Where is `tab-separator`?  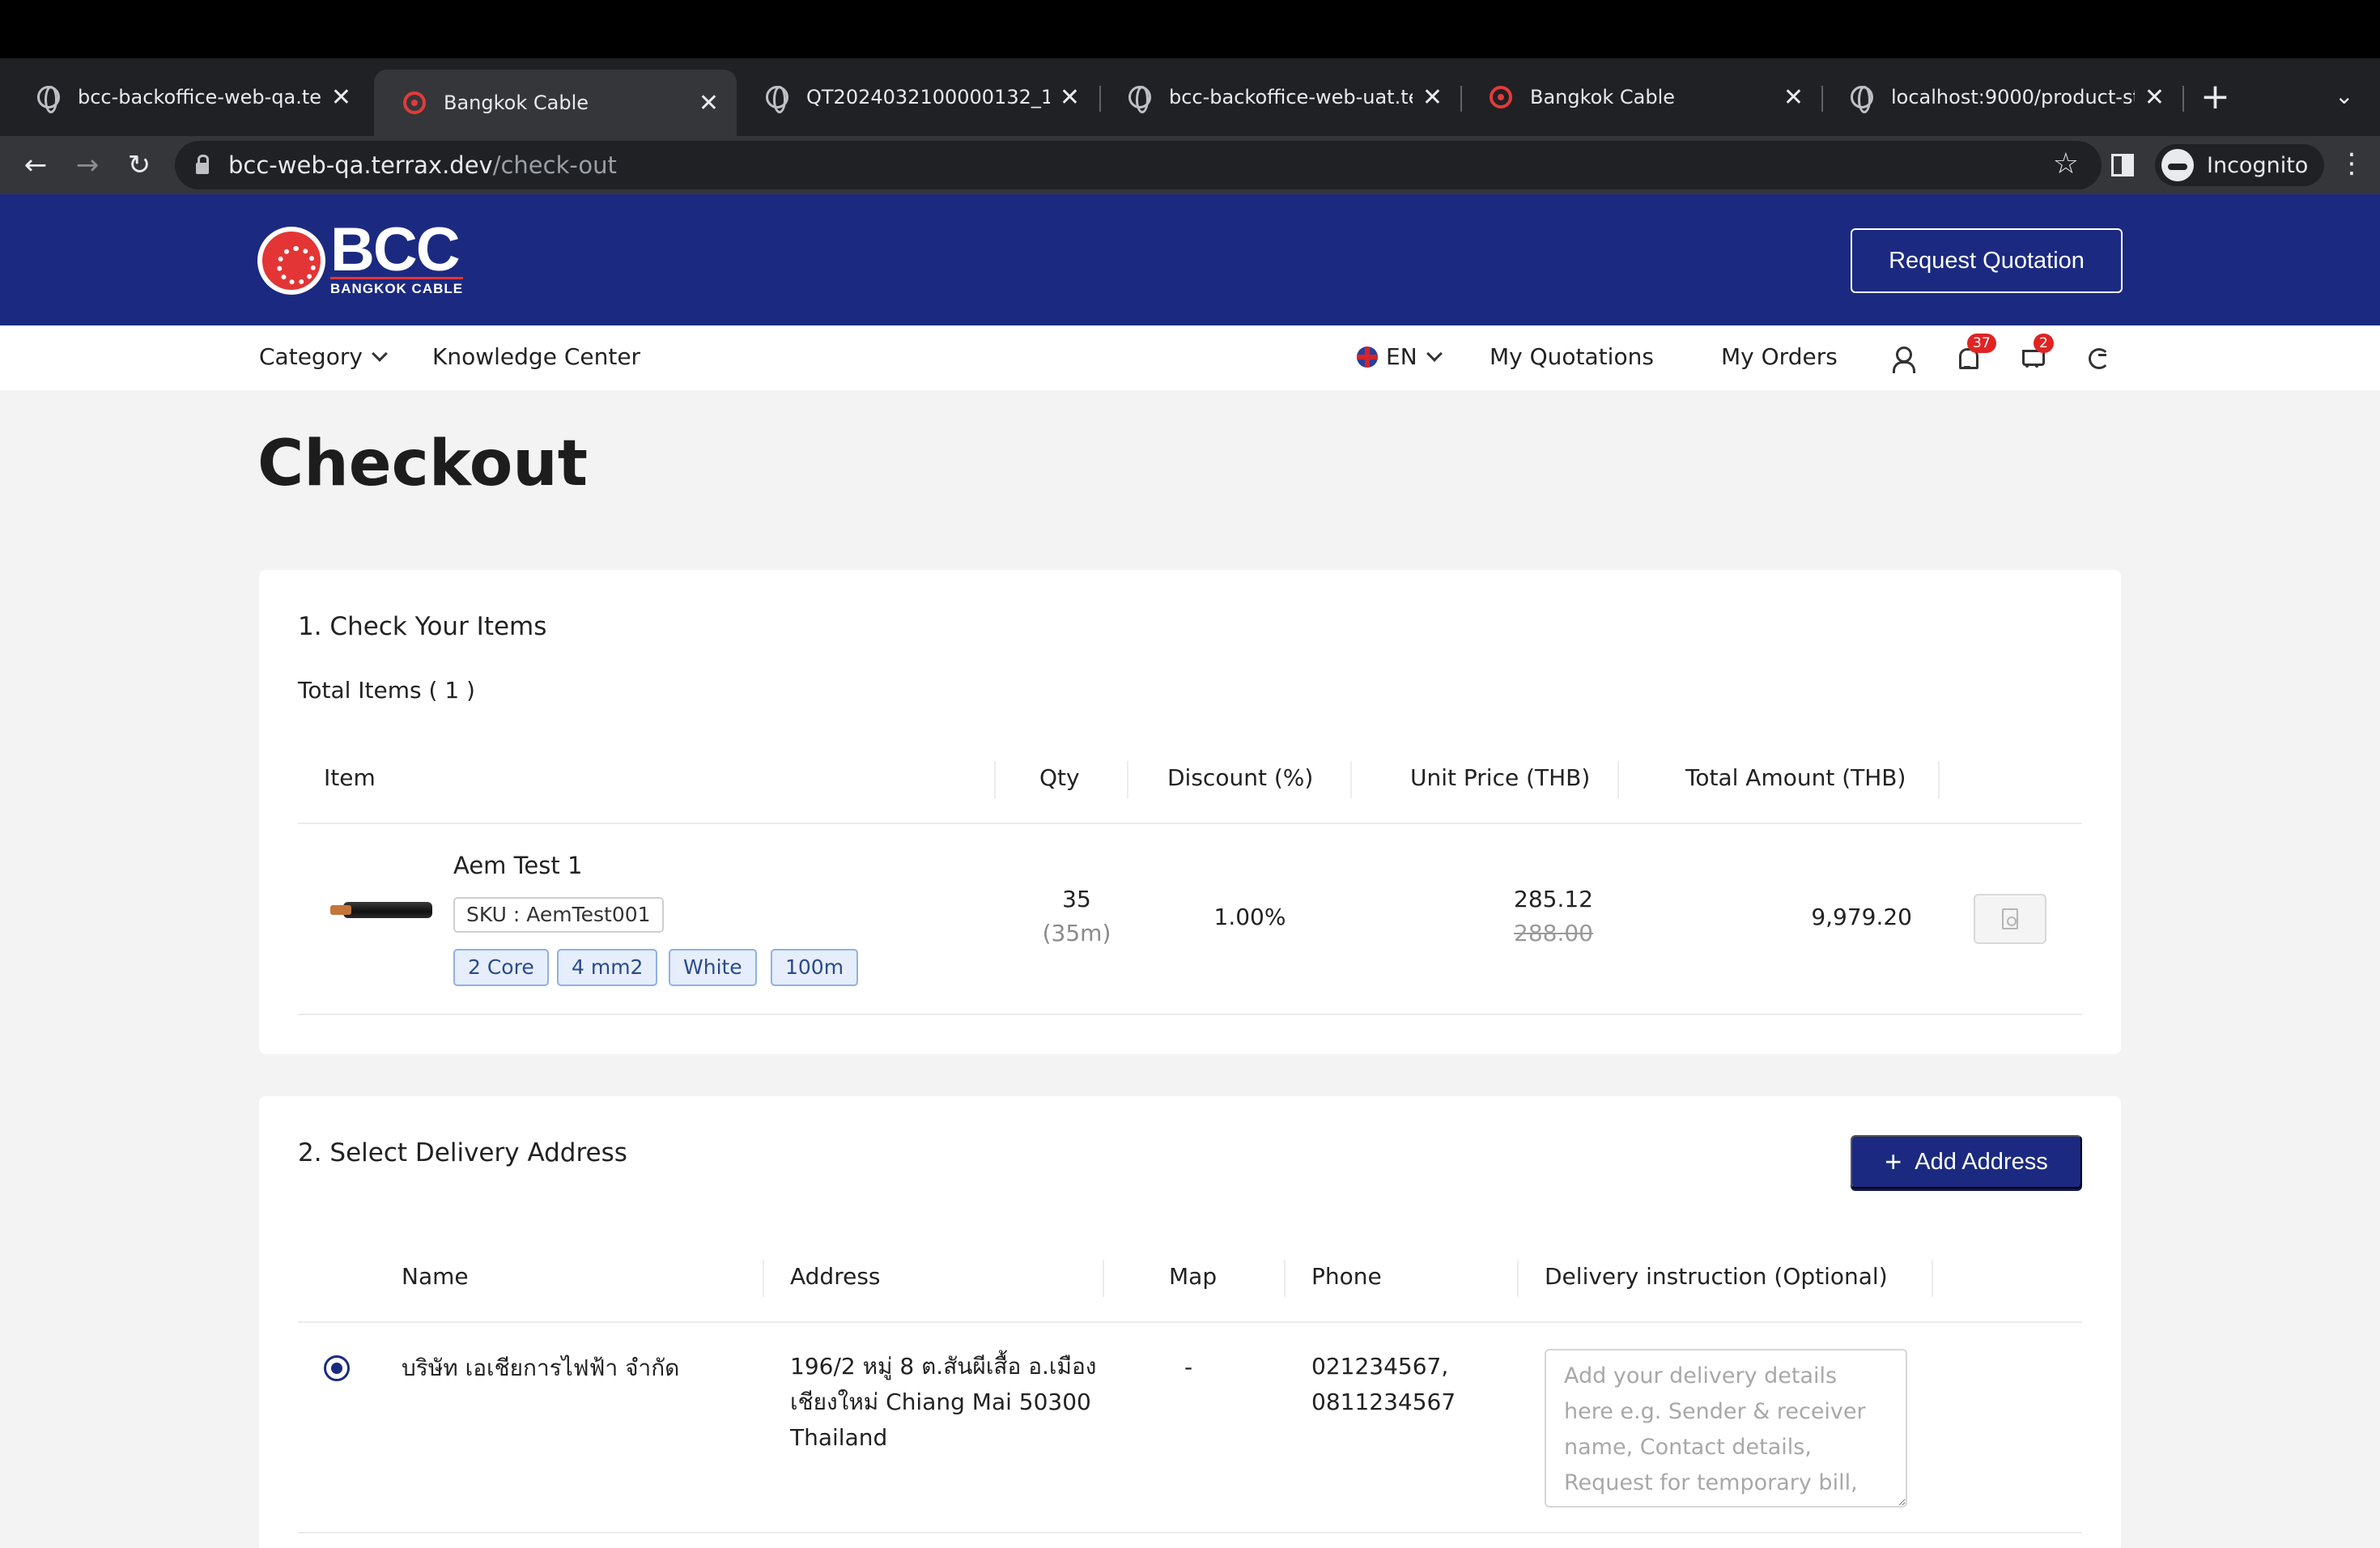
tab-separator is located at coordinates (2183, 99).